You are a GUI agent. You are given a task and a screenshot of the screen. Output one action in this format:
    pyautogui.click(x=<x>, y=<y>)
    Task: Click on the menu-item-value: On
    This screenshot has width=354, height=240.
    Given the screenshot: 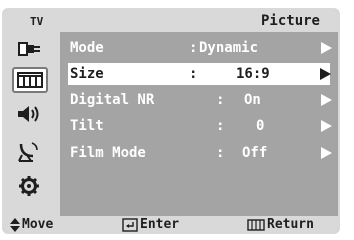 What is the action you would take?
    pyautogui.click(x=252, y=100)
    